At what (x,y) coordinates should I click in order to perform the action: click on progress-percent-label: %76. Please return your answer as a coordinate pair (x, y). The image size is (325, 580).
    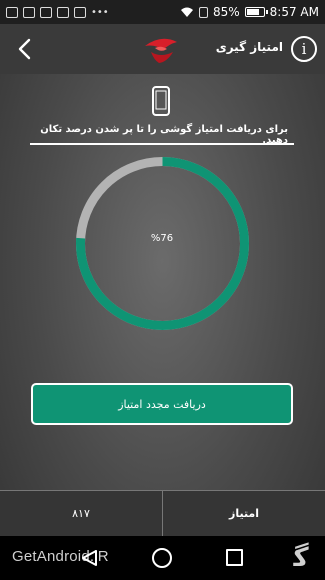
    Looking at the image, I should click on (162, 238).